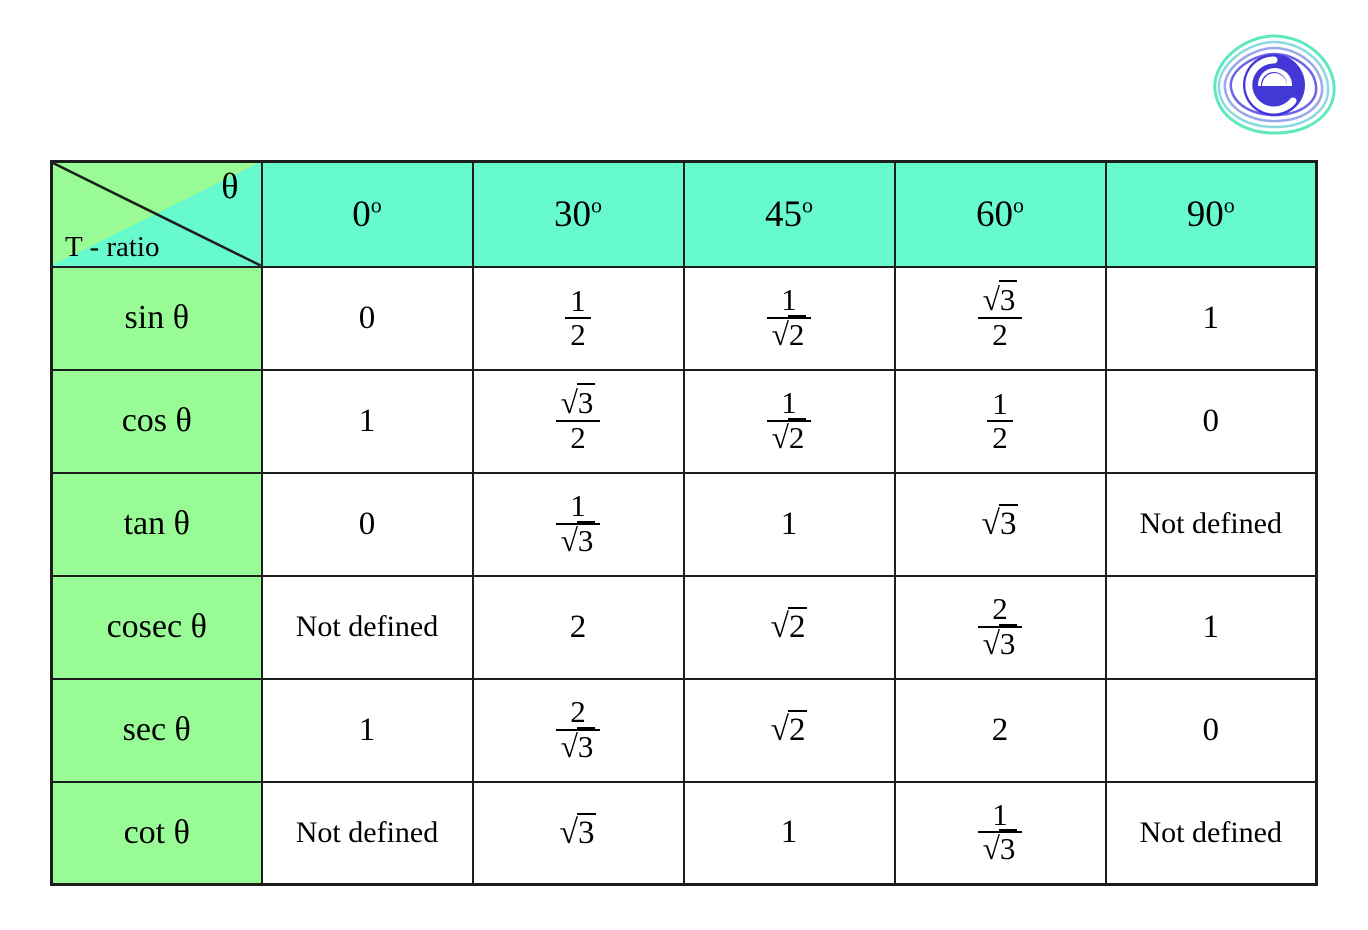 Image resolution: width=1368 pixels, height=930 pixels. What do you see at coordinates (789, 333) in the screenshot?
I see `fraction-denominator: √2` at bounding box center [789, 333].